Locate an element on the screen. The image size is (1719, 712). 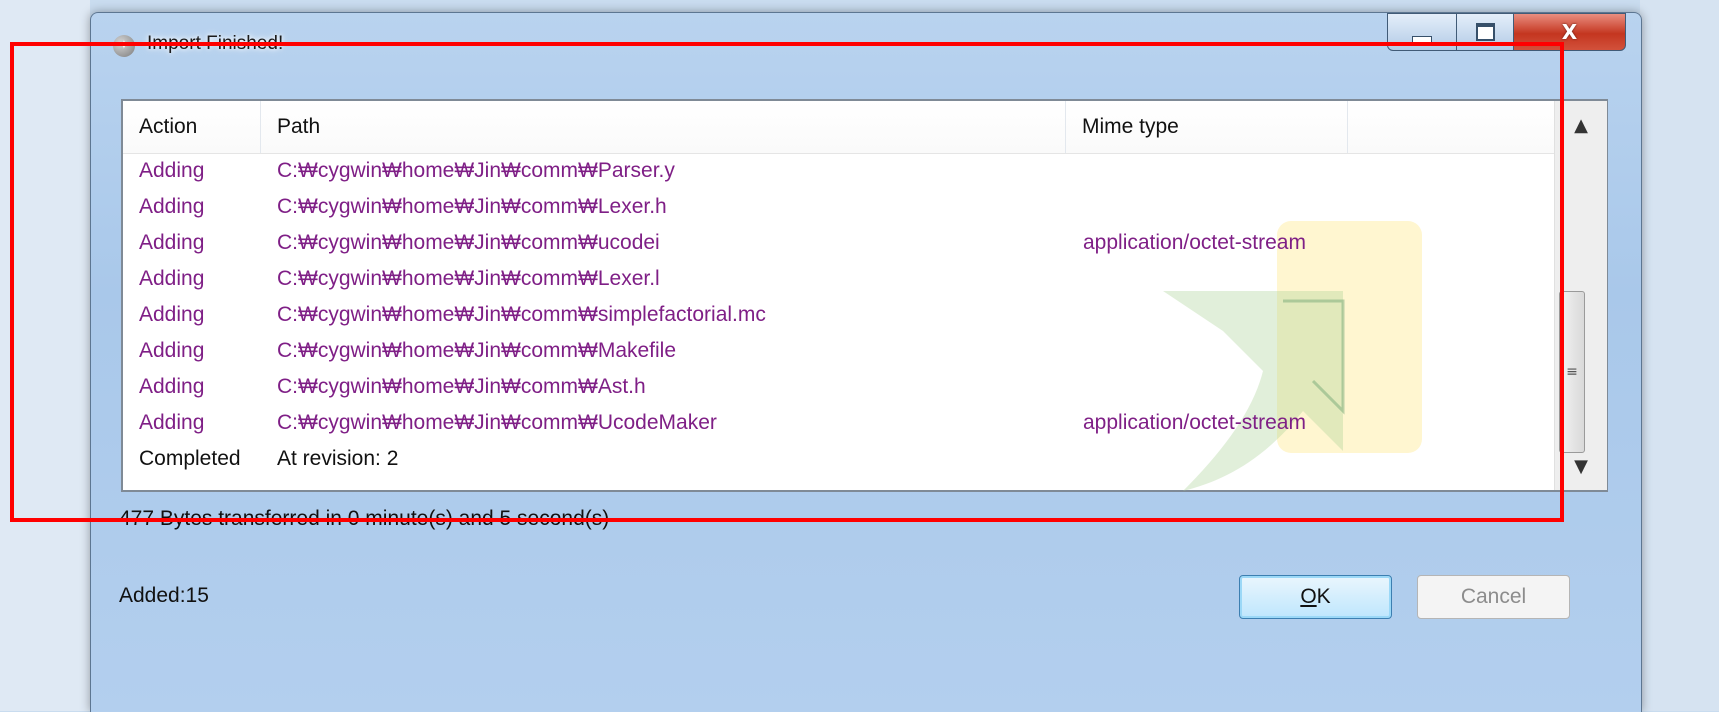
ok-label-rest: K is located at coordinates (1323, 596).